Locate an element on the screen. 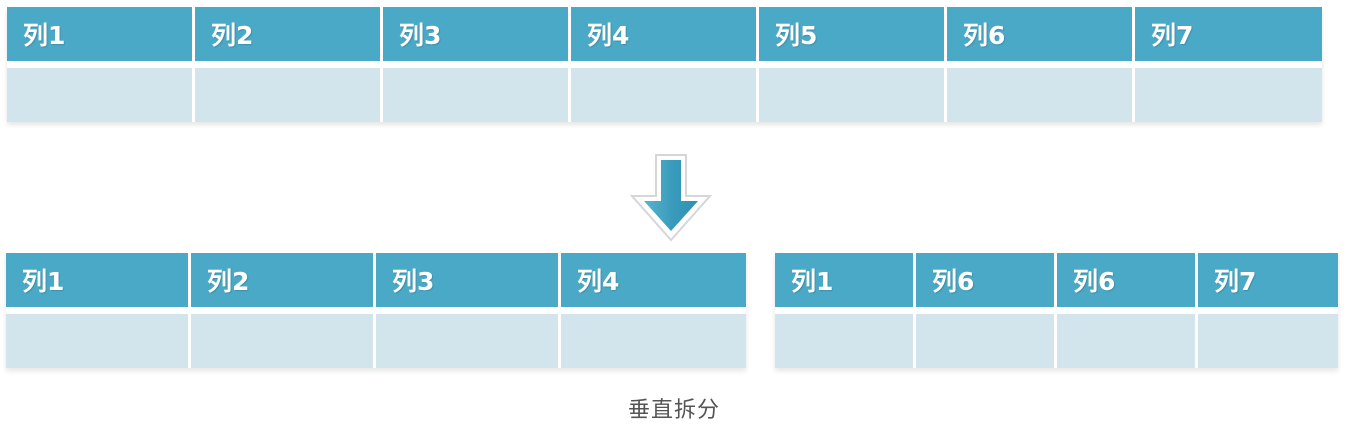 Image resolution: width=1348 pixels, height=428 pixels. split-table-left-header-col1: 列1 is located at coordinates (98, 280).